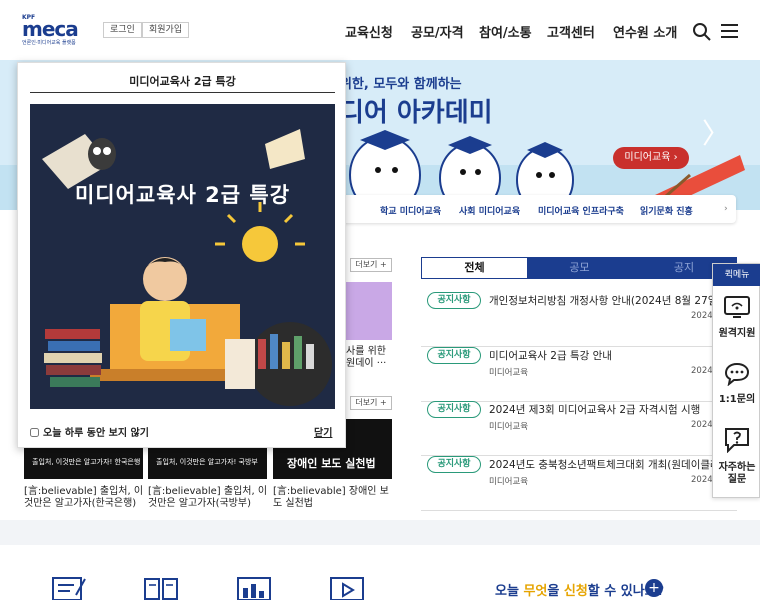 This screenshot has width=760, height=600. What do you see at coordinates (34, 432) in the screenshot?
I see `dont-show-today-checkbox` at bounding box center [34, 432].